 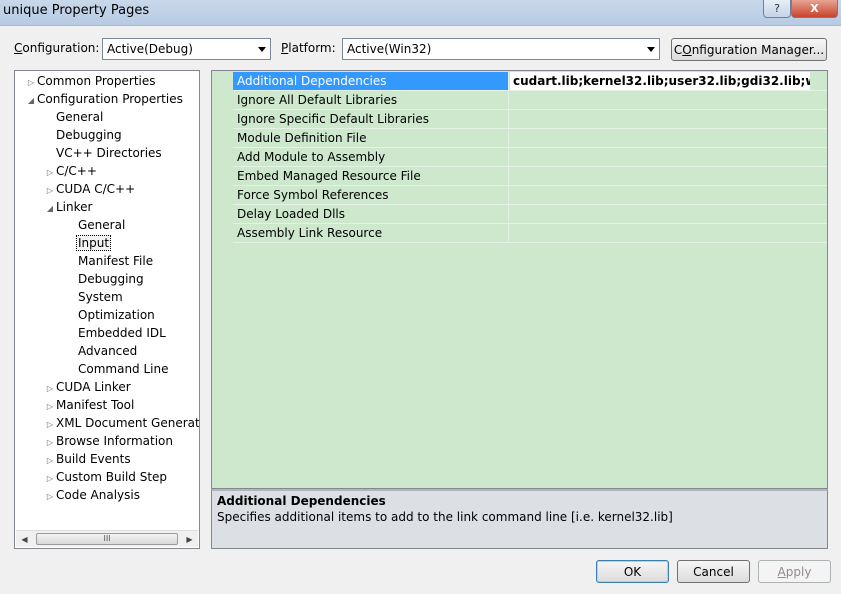 I want to click on scroll-left-icon: ◀, so click(x=24, y=539).